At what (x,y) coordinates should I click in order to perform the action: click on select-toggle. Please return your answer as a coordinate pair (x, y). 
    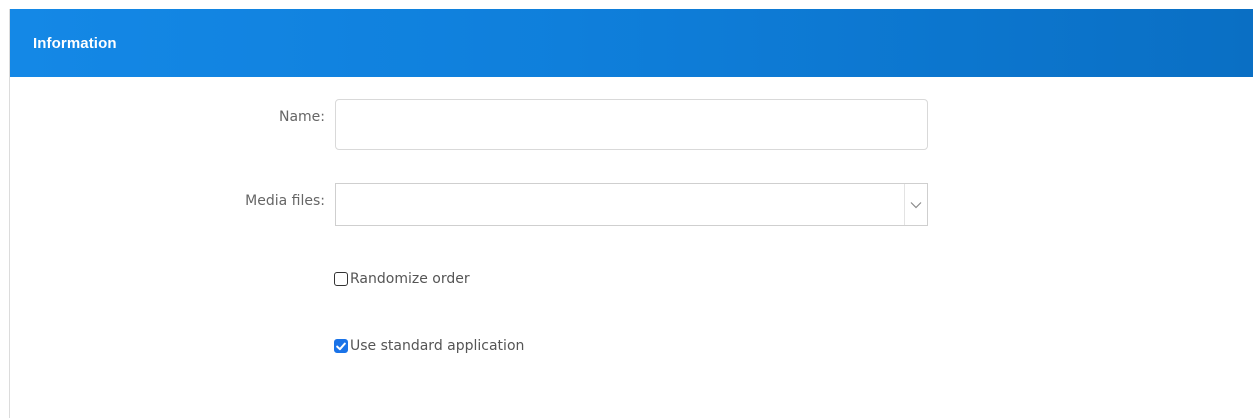
    Looking at the image, I should click on (915, 204).